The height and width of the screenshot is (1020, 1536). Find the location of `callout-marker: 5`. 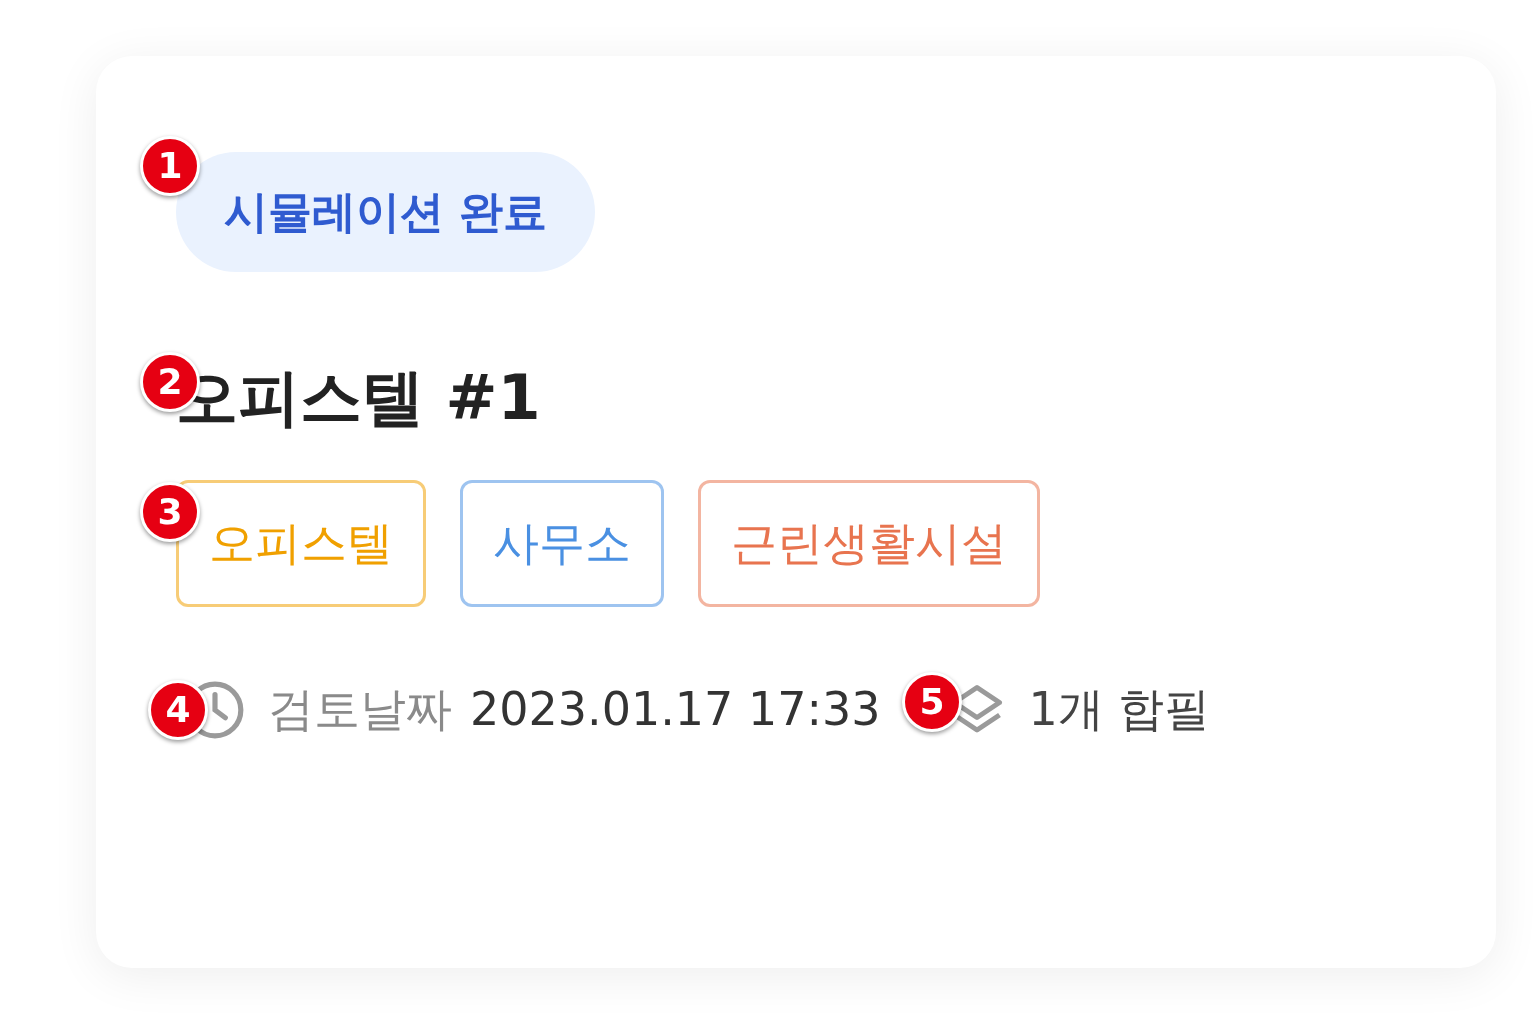

callout-marker: 5 is located at coordinates (932, 702).